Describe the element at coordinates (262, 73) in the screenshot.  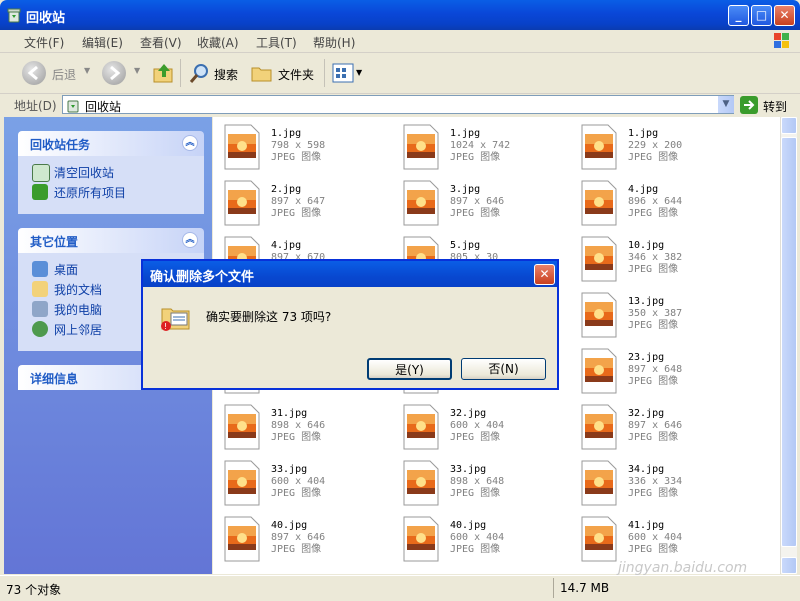
I see `folders-icon` at that location.